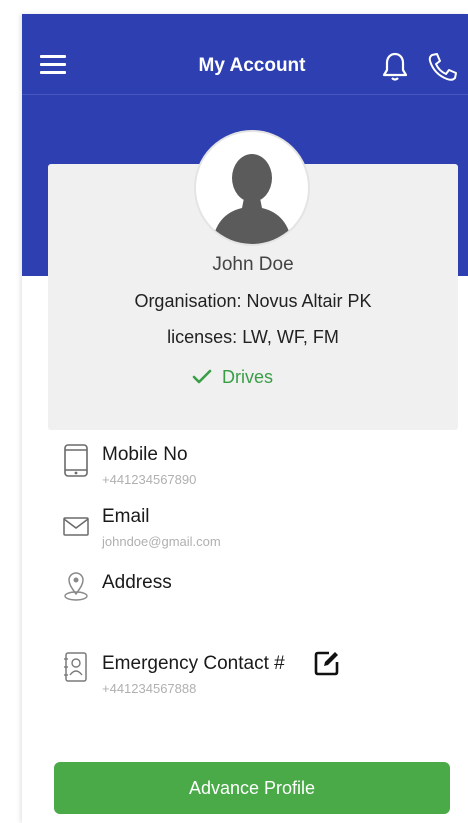  Describe the element at coordinates (252, 65) in the screenshot. I see `page-title: My Account` at that location.